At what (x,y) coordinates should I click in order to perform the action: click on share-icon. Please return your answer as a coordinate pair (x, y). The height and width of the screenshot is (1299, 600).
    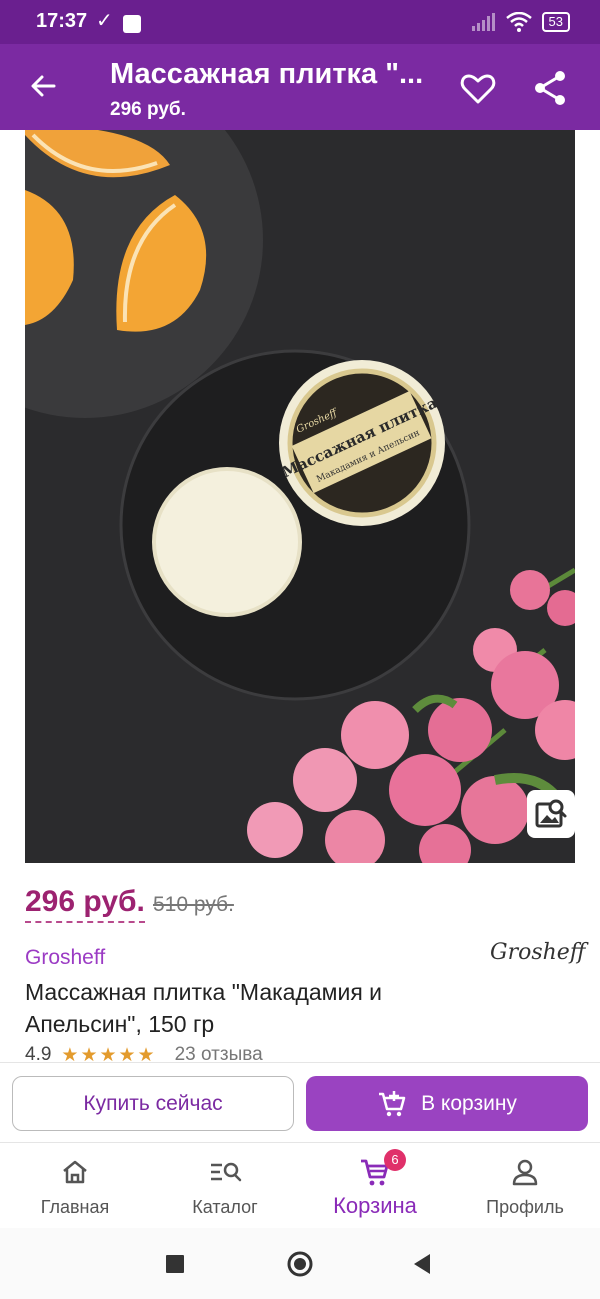
    Looking at the image, I should click on (550, 88).